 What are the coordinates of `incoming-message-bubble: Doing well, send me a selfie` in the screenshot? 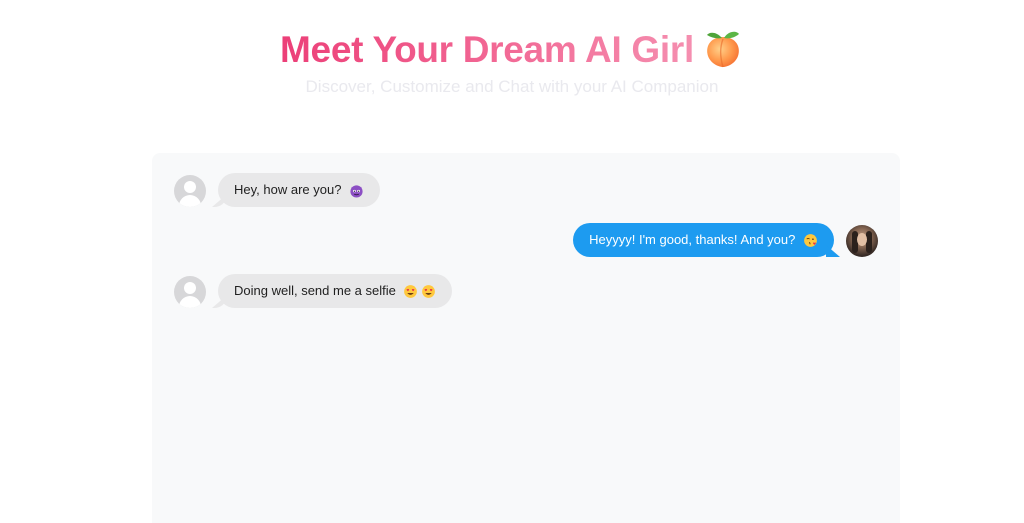 It's located at (335, 291).